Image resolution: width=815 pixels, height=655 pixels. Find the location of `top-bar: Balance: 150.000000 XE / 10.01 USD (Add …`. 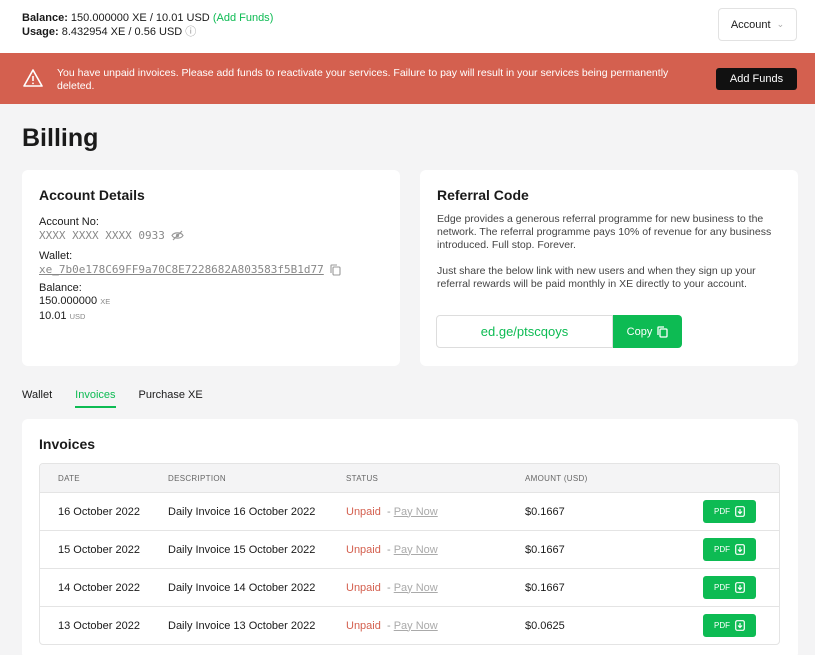

top-bar: Balance: 150.000000 XE / 10.01 USD (Add … is located at coordinates (407, 26).